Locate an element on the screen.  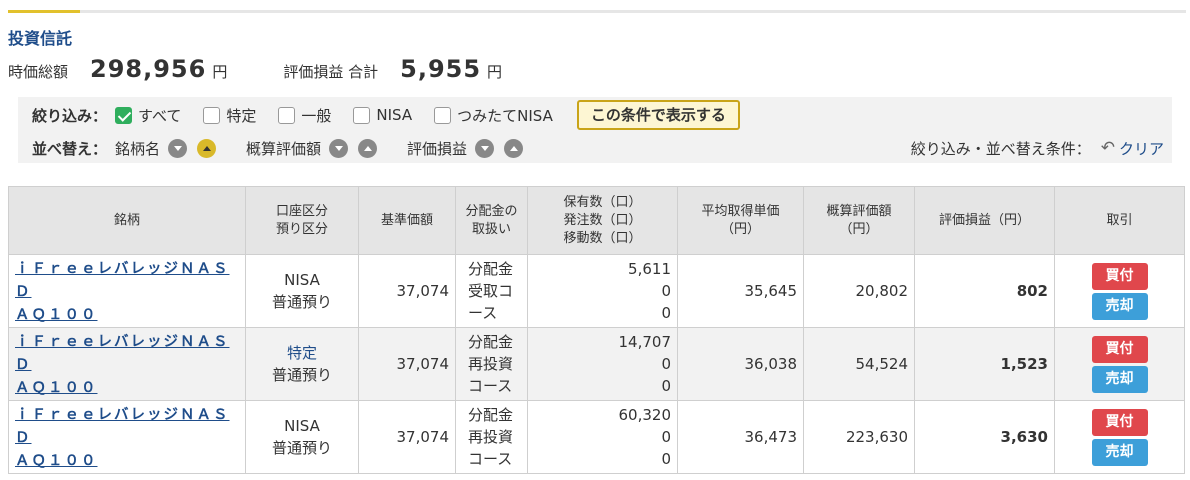
filter-tsumitate-nisa-checkbox: つみたてNISA is located at coordinates (493, 115).